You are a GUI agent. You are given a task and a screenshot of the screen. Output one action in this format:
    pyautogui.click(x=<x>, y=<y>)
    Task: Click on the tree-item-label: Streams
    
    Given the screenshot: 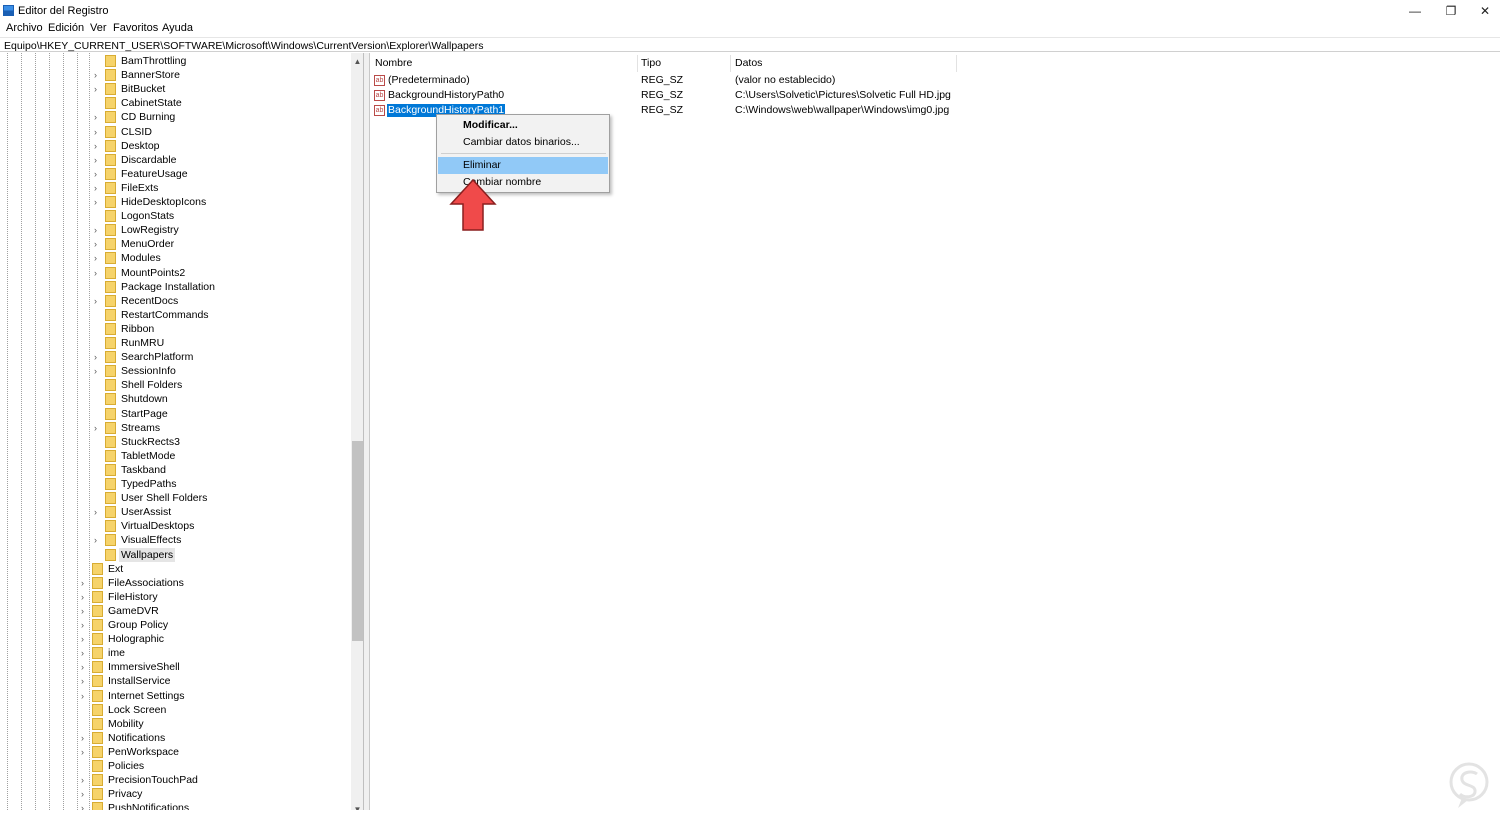 What is the action you would take?
    pyautogui.click(x=141, y=427)
    